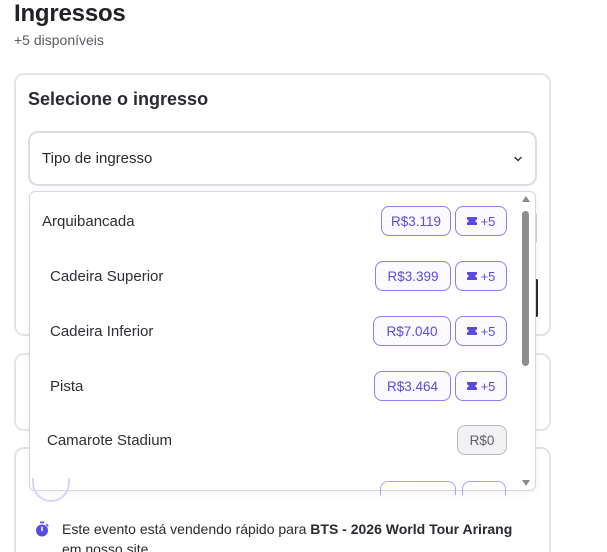  I want to click on ticket-price-badge: R$7.040, so click(412, 331).